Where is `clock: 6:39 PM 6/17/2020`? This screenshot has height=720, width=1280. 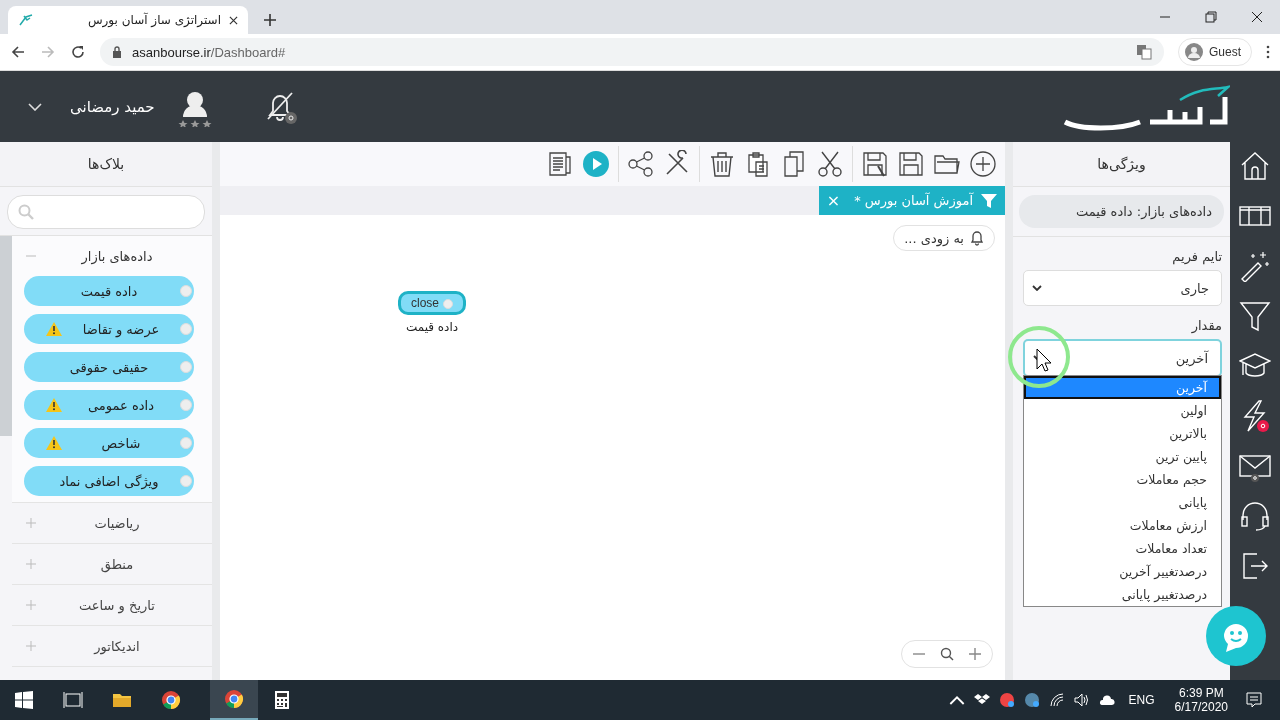
clock: 6:39 PM 6/17/2020 is located at coordinates (1201, 700).